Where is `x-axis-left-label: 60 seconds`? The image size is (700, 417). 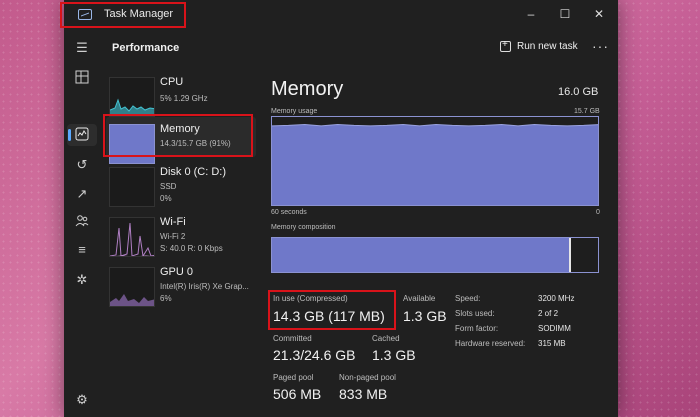
x-axis-left-label: 60 seconds is located at coordinates (289, 212).